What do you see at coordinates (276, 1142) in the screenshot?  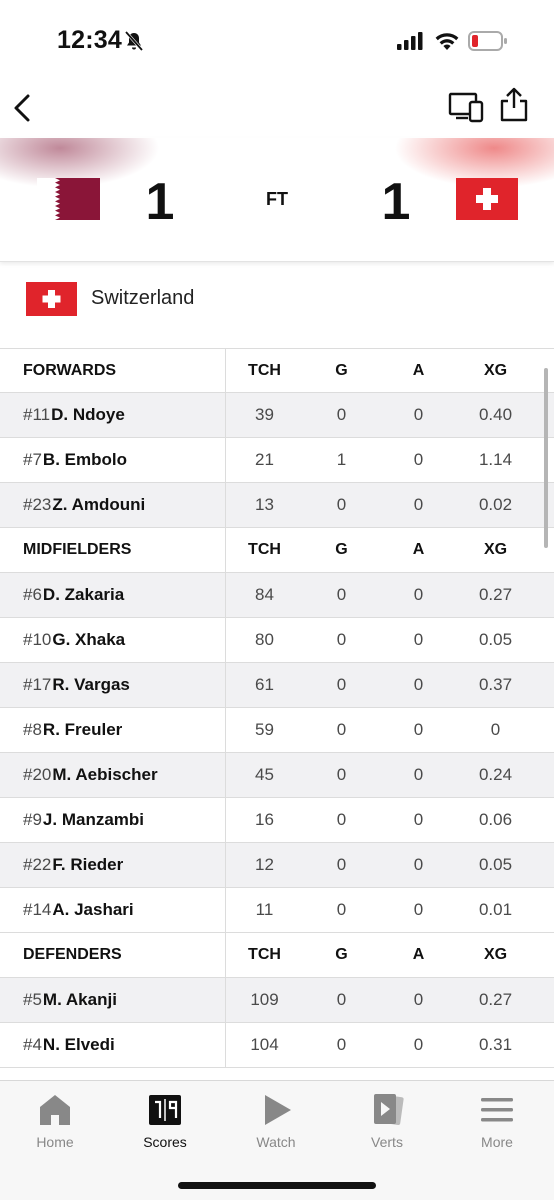 I see `tab-label: Watch` at bounding box center [276, 1142].